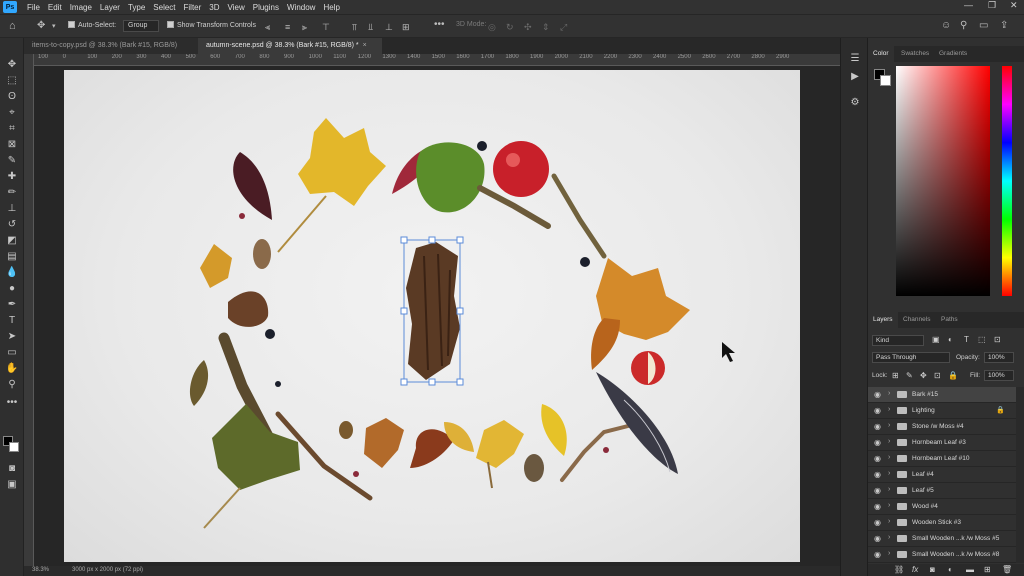 The width and height of the screenshot is (1024, 576). I want to click on link-icon: ⛓, so click(899, 569).